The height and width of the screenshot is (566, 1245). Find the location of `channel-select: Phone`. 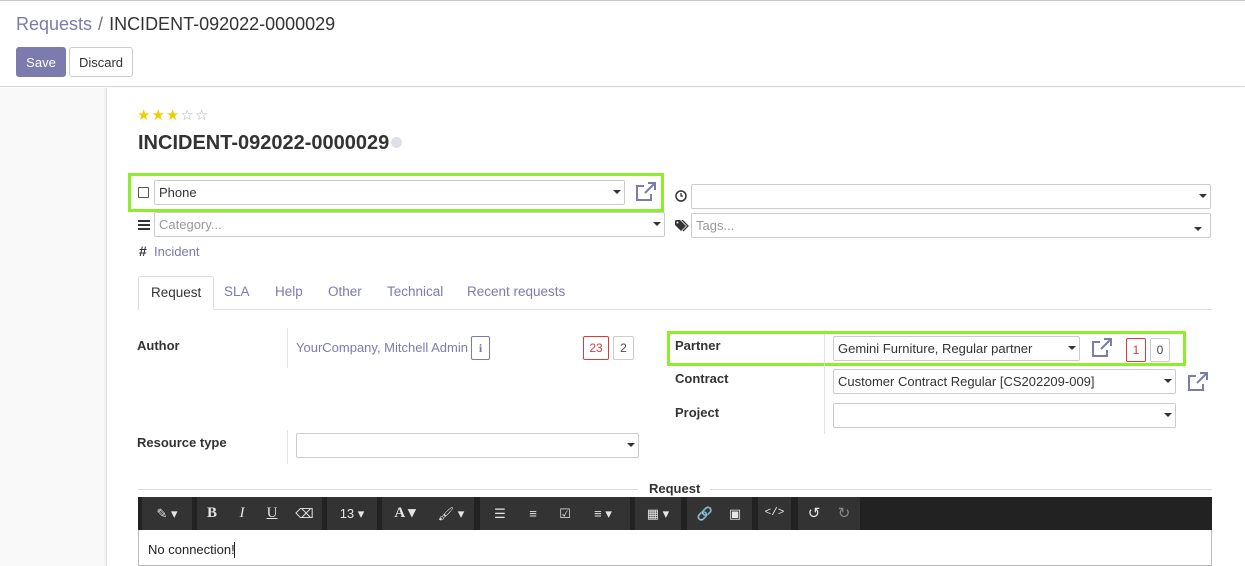

channel-select: Phone is located at coordinates (389, 192).